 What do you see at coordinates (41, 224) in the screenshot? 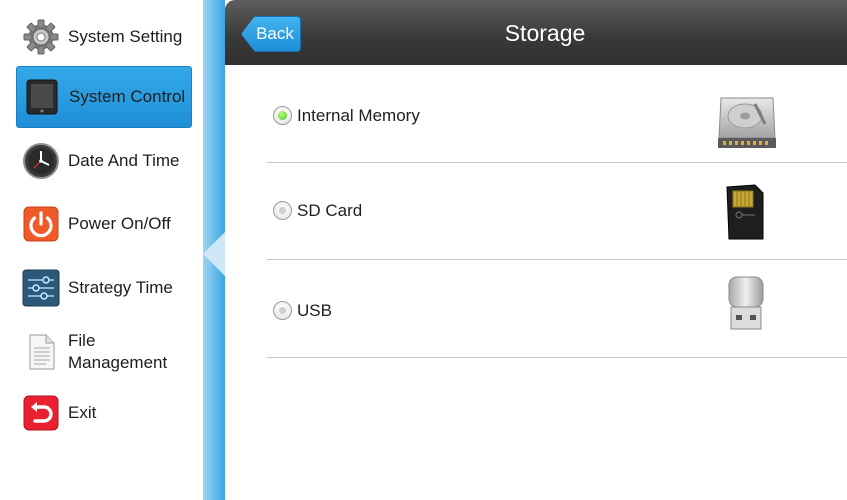
I see `power-icon` at bounding box center [41, 224].